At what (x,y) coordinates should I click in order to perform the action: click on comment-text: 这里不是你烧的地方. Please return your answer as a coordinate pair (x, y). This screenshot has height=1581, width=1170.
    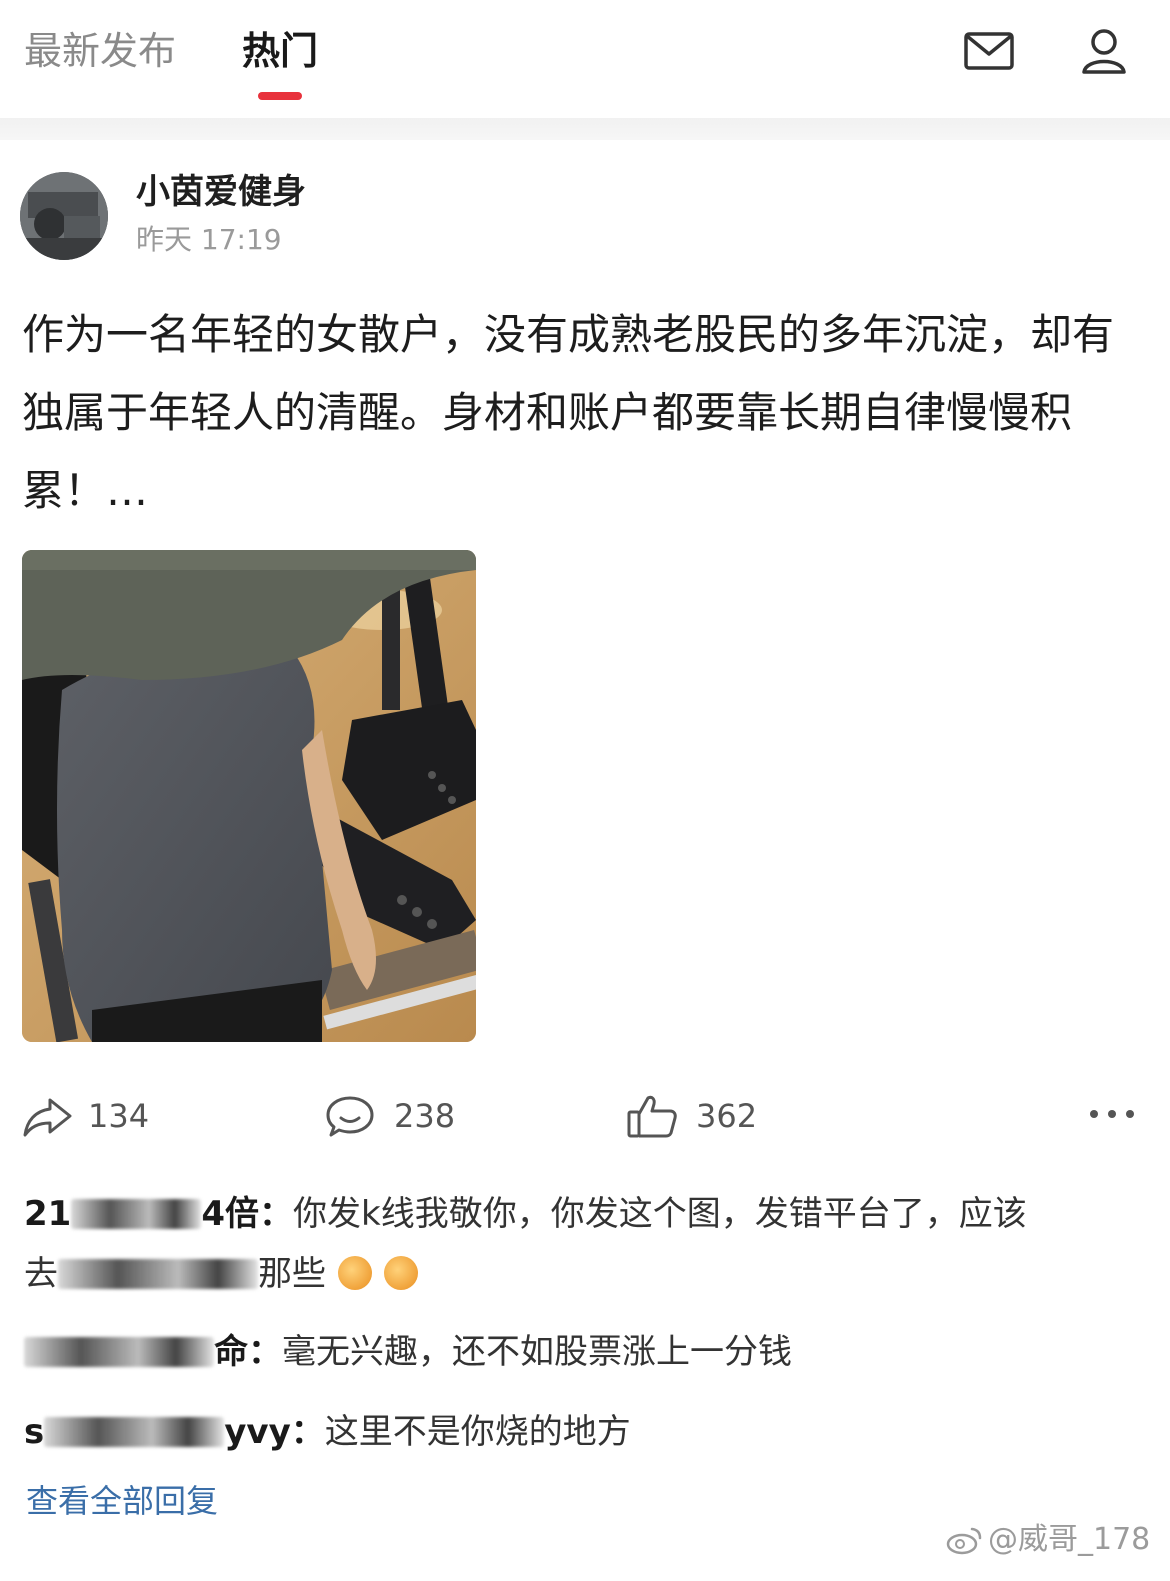
    Looking at the image, I should click on (477, 1432).